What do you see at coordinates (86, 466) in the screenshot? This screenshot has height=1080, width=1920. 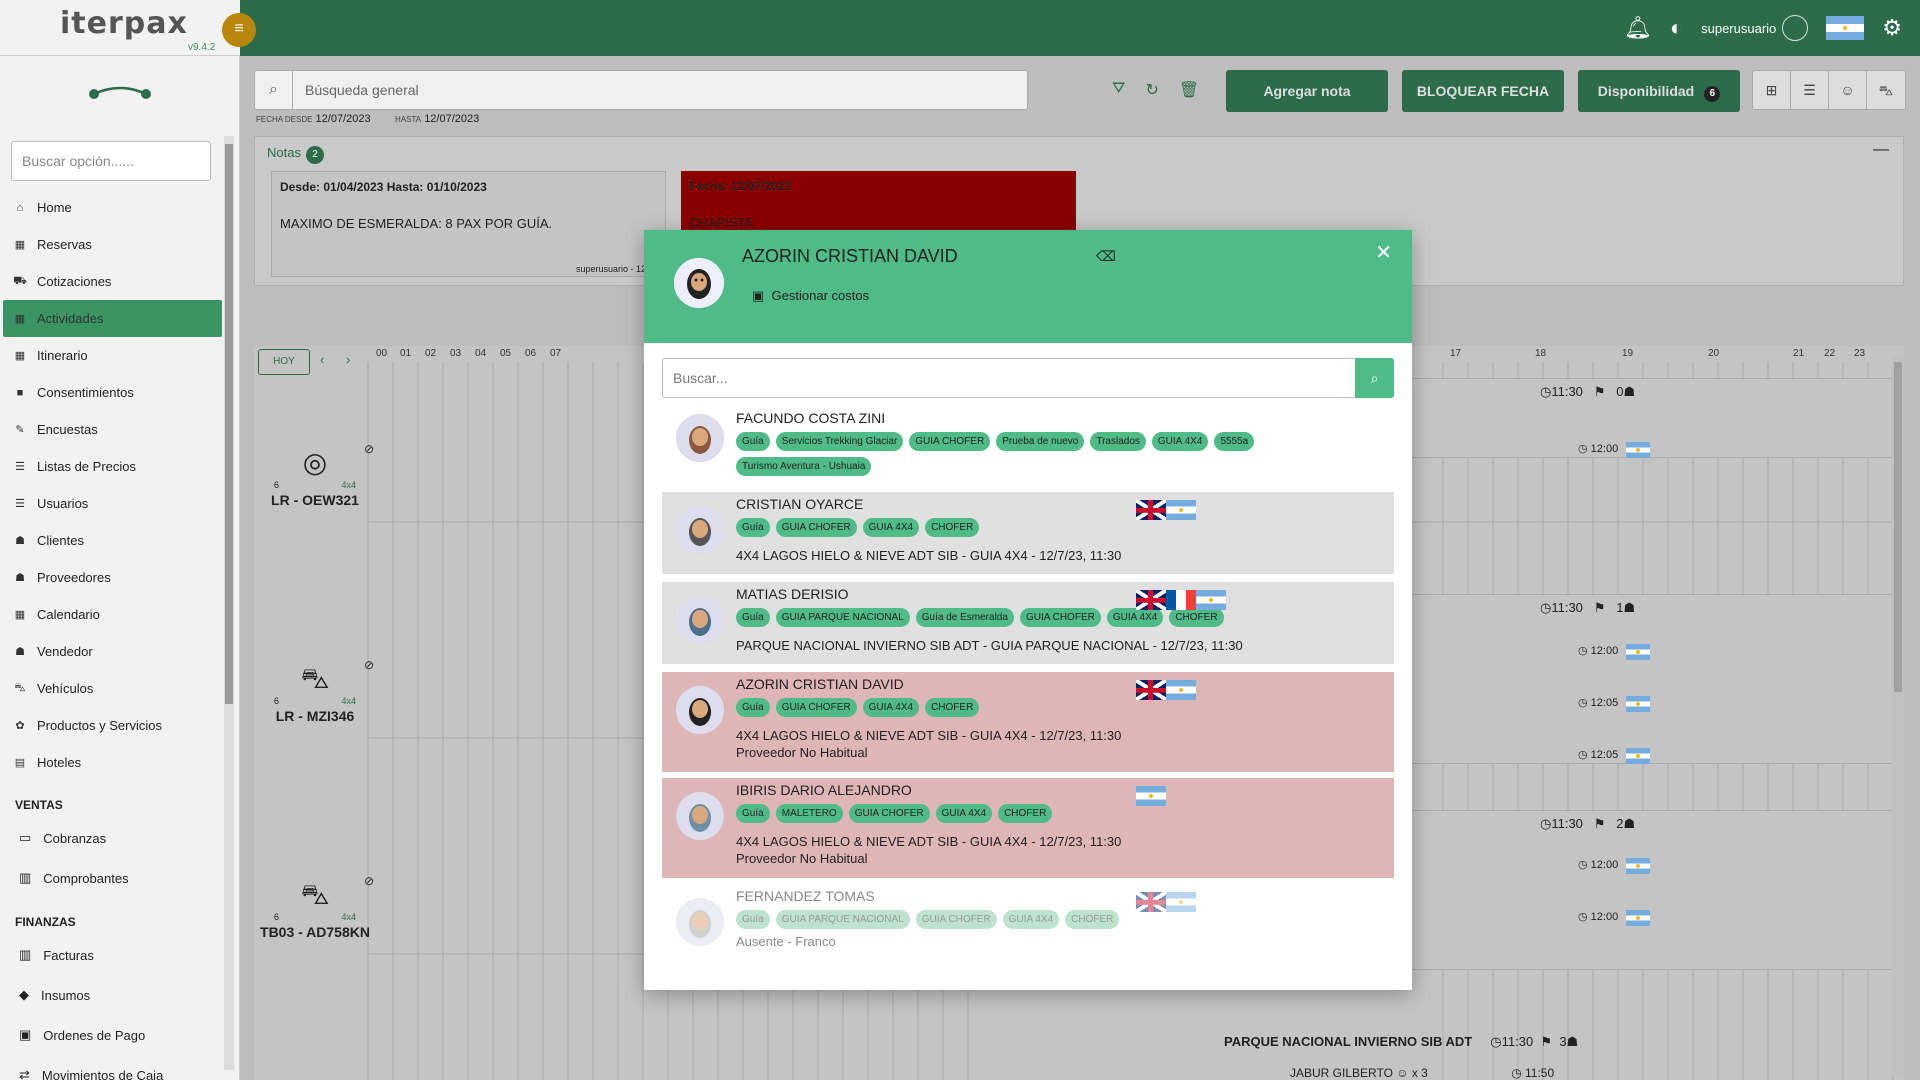 I see `sidebar-item-label: Listas de Precios` at bounding box center [86, 466].